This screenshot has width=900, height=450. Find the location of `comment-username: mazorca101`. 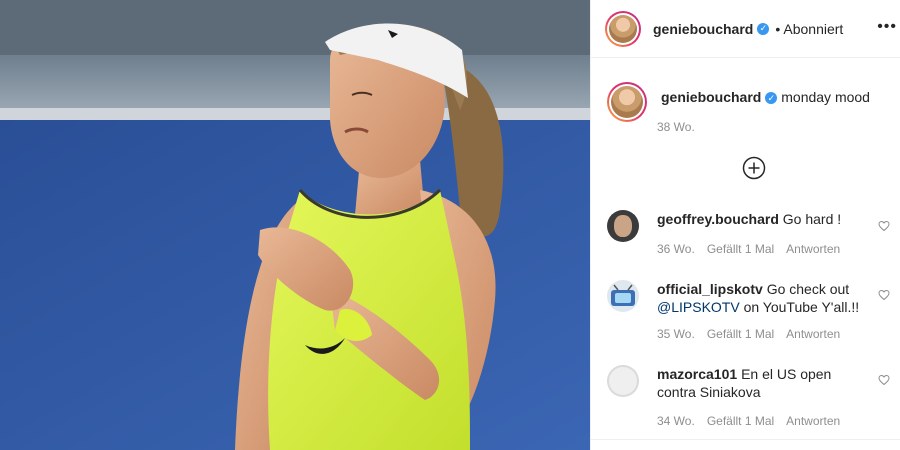

comment-username: mazorca101 is located at coordinates (697, 374).